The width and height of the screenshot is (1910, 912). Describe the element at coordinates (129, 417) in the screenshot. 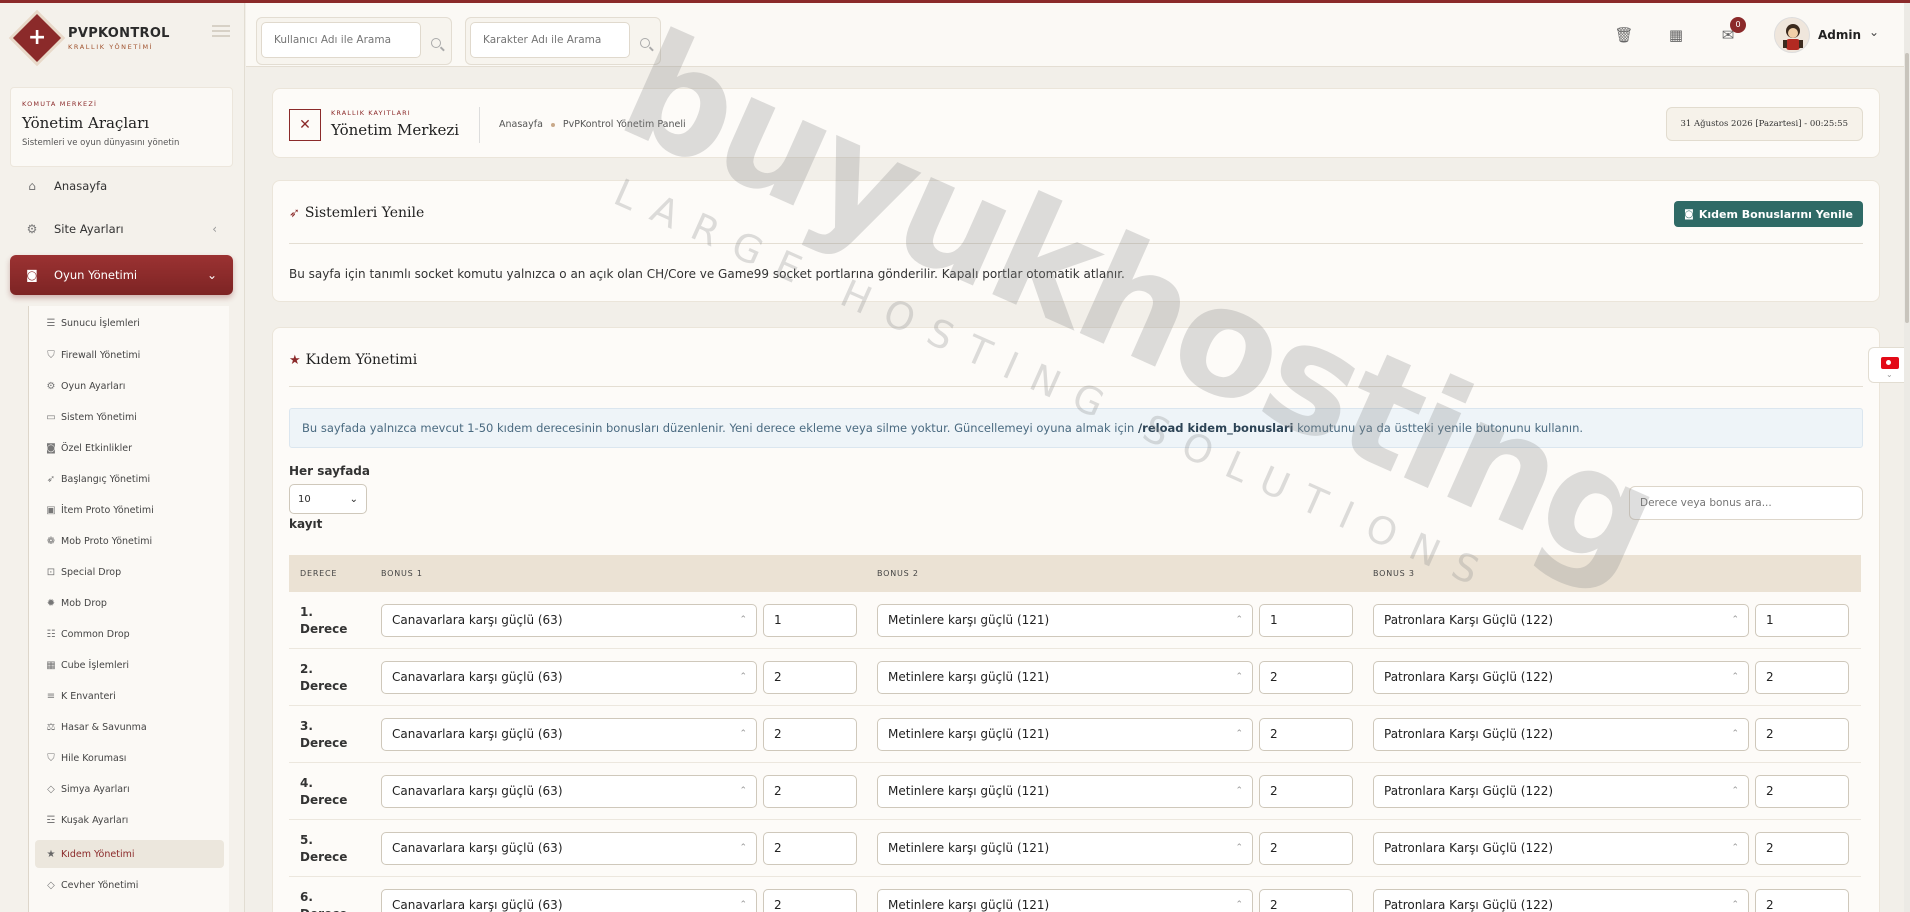

I see `sub-item-system: ▭ Sistem Yönetimi` at that location.